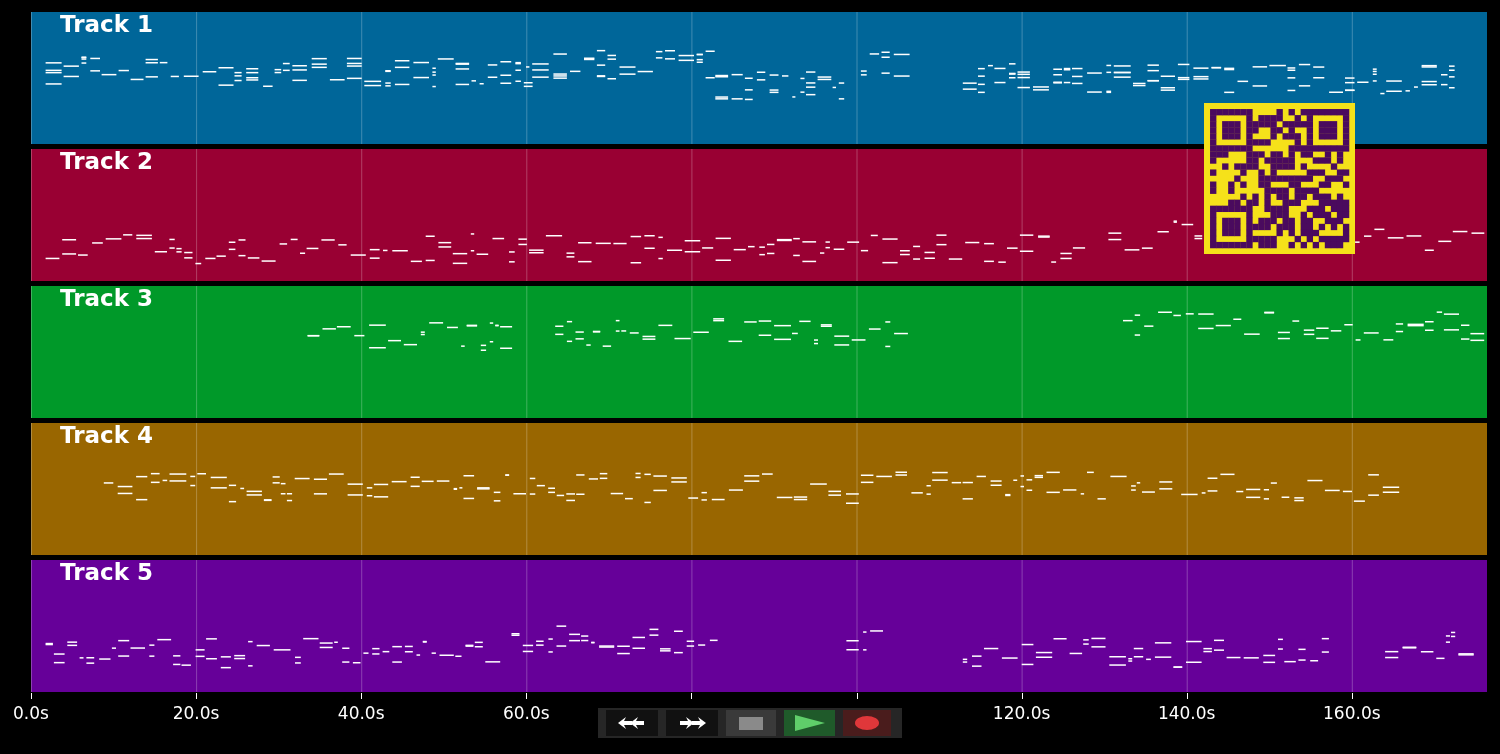  I want to click on track-name: Track 3, so click(106, 298).